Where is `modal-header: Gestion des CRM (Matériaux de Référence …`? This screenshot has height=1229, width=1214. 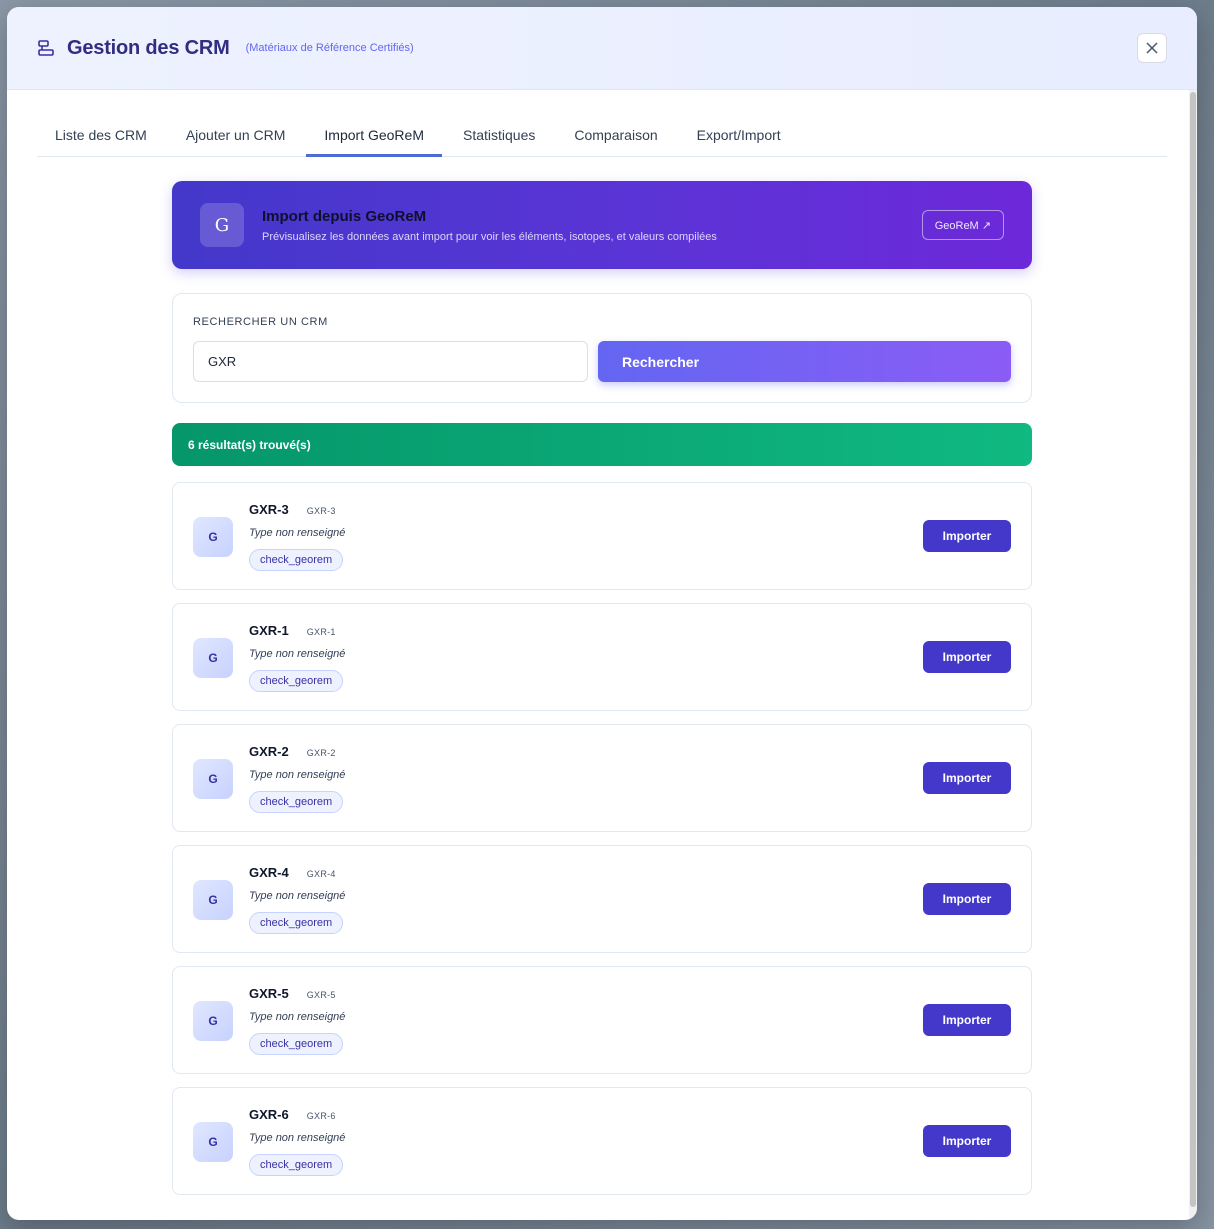
modal-header: Gestion des CRM (Matériaux de Référence … is located at coordinates (602, 48).